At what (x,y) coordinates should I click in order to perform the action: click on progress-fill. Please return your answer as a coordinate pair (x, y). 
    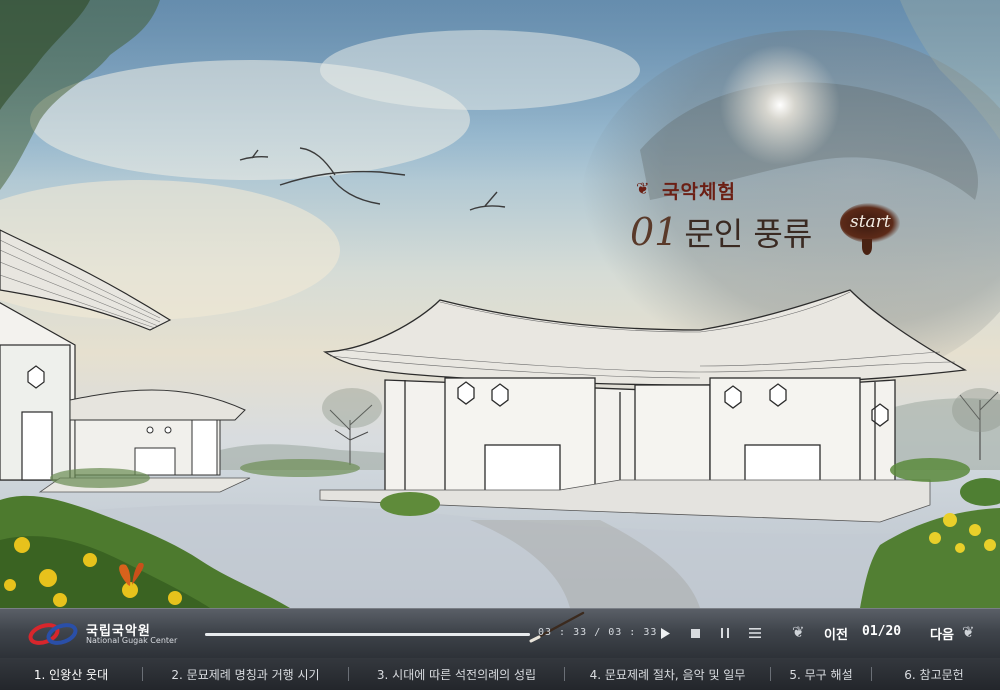
    Looking at the image, I should click on (367, 634).